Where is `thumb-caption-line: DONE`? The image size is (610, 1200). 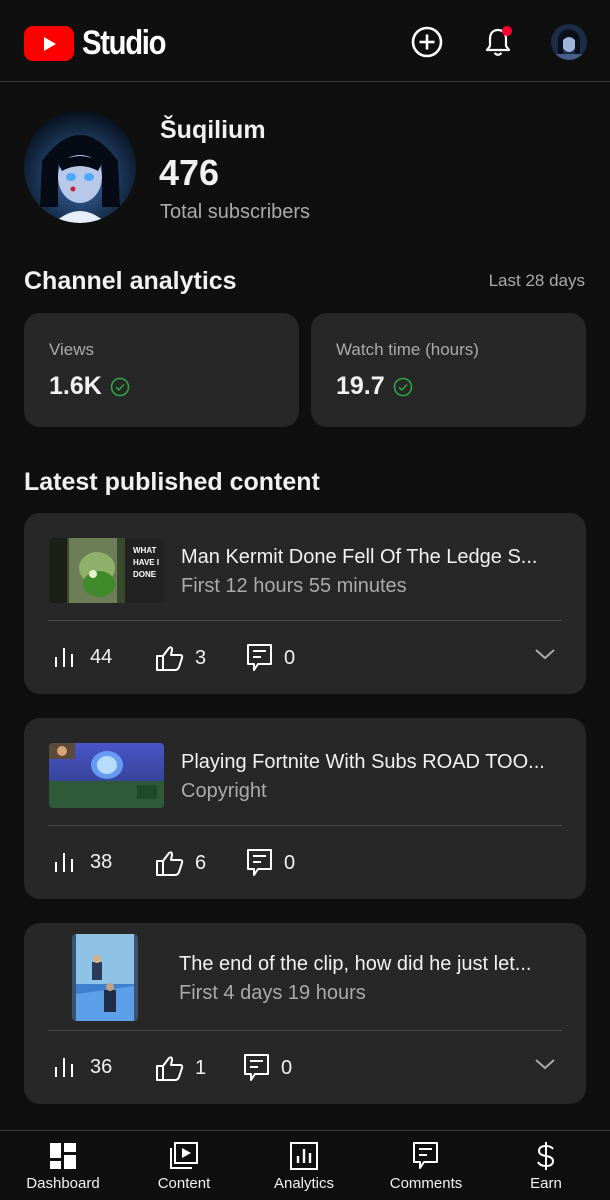
thumb-caption-line: DONE is located at coordinates (145, 574).